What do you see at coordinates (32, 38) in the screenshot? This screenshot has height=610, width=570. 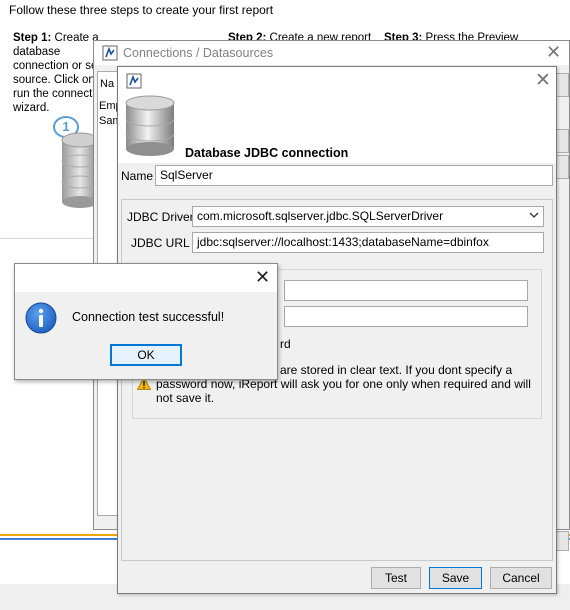 I see `step1-label: Step 1:` at bounding box center [32, 38].